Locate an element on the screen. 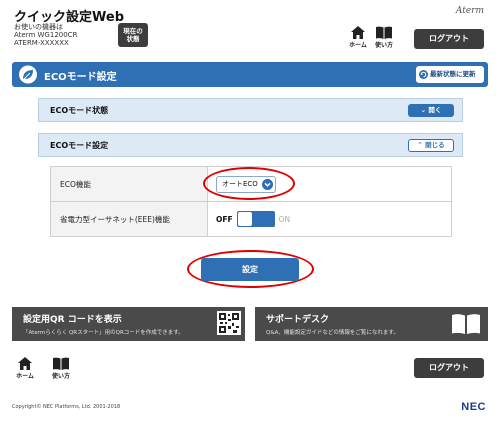 This screenshot has width=500, height=421. vendor-logo: NEC is located at coordinates (473, 407).